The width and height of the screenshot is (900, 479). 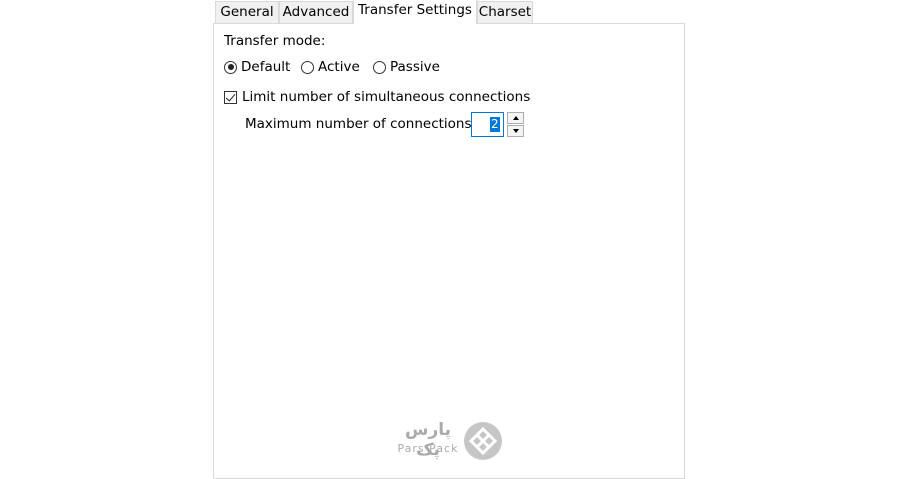 What do you see at coordinates (487, 124) in the screenshot?
I see `max-connections-input: 2` at bounding box center [487, 124].